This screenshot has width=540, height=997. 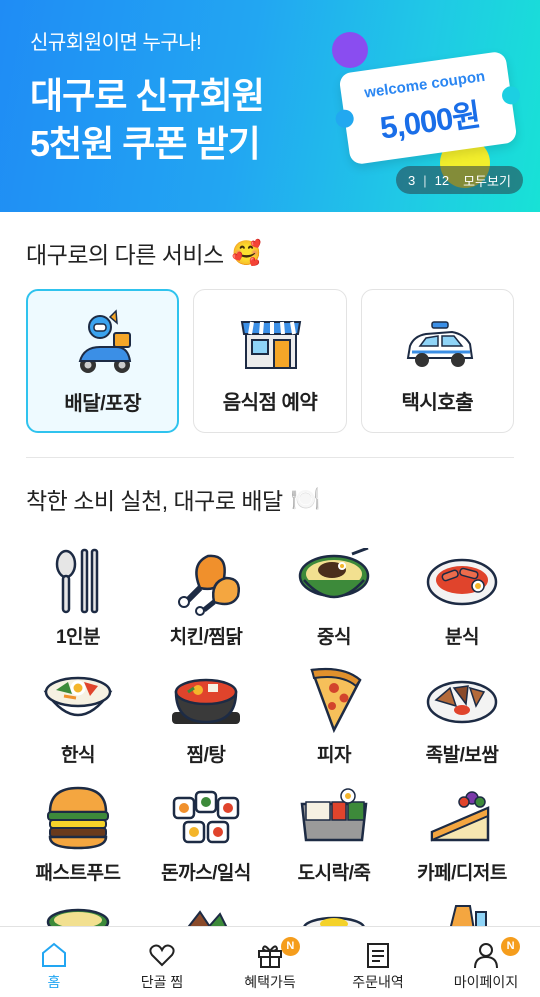 What do you see at coordinates (116, 43) in the screenshot?
I see `banner-subtitle: 신규회원이면 누구나!` at bounding box center [116, 43].